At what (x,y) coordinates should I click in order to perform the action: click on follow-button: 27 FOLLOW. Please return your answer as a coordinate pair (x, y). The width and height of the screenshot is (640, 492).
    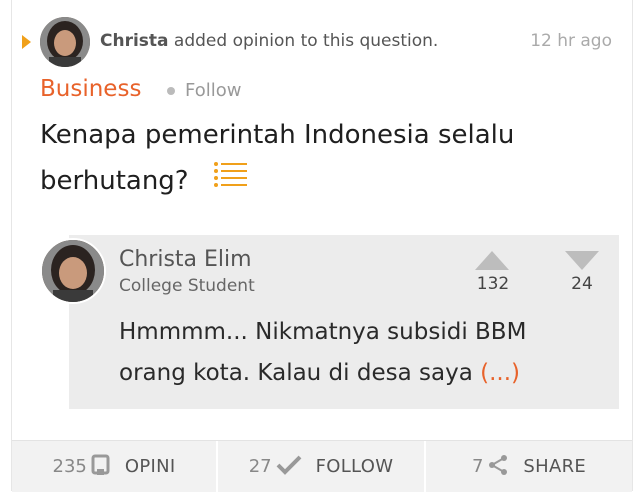
    Looking at the image, I should click on (321, 466).